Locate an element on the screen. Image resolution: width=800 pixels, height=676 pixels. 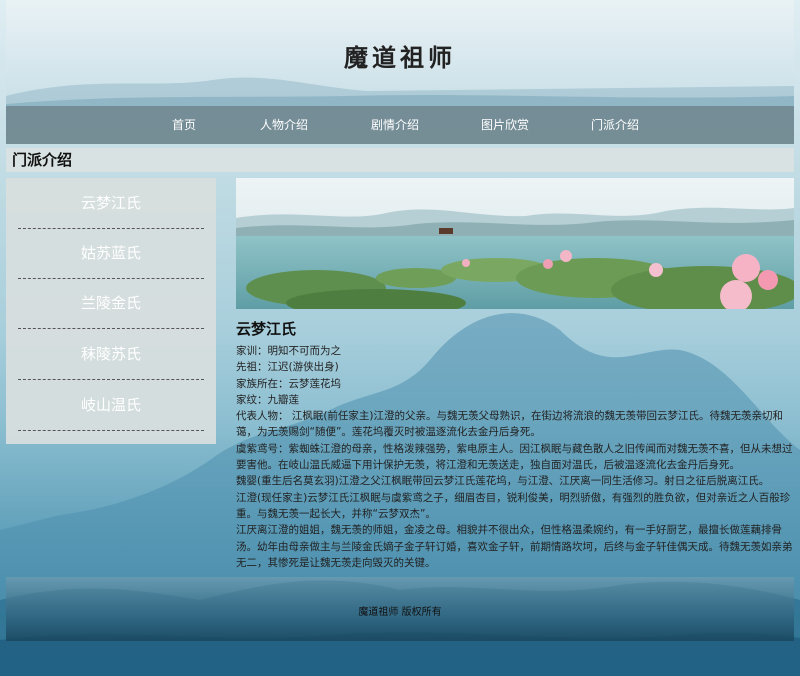
sidebar-item-moling-su: 秣陵苏氏 is located at coordinates (111, 354).